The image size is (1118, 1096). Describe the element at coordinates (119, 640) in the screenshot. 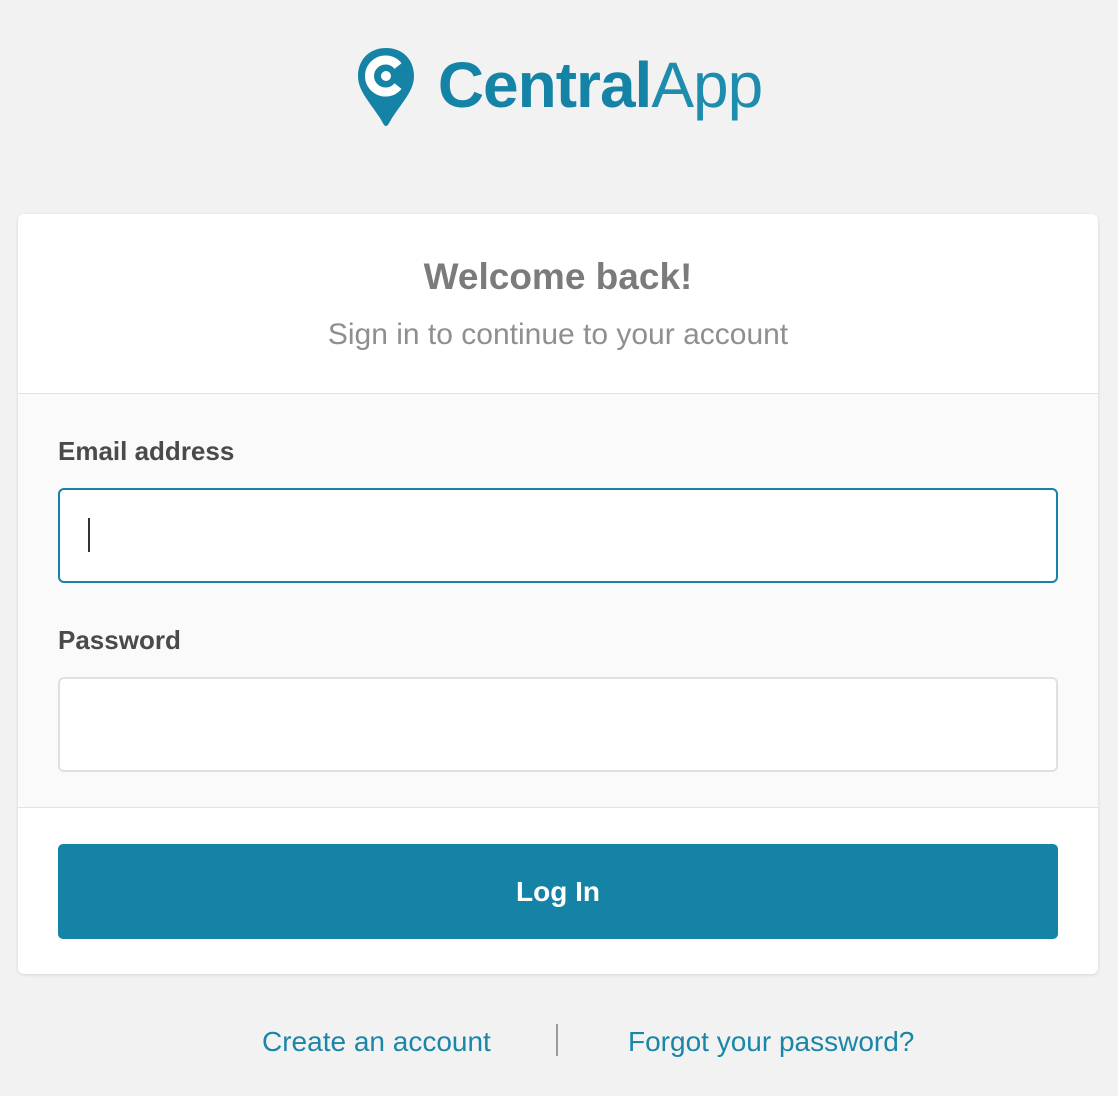

I see `password-label: Password` at that location.